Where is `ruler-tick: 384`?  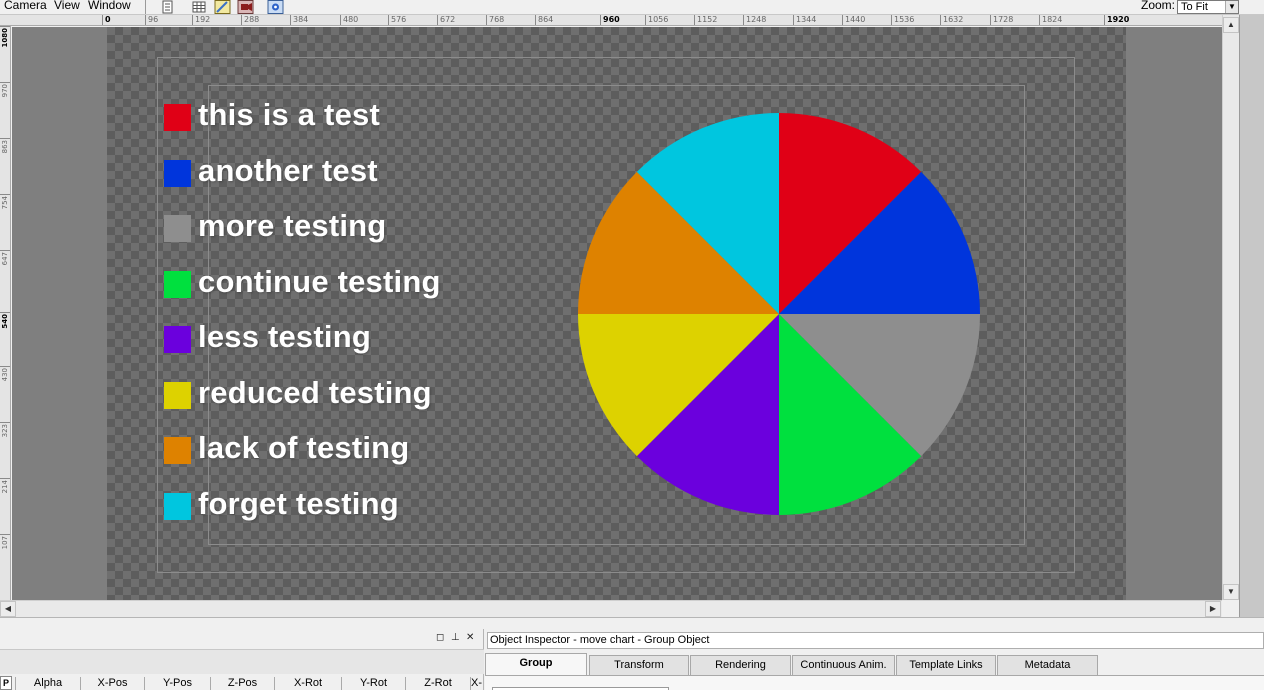 ruler-tick: 384 is located at coordinates (299, 20).